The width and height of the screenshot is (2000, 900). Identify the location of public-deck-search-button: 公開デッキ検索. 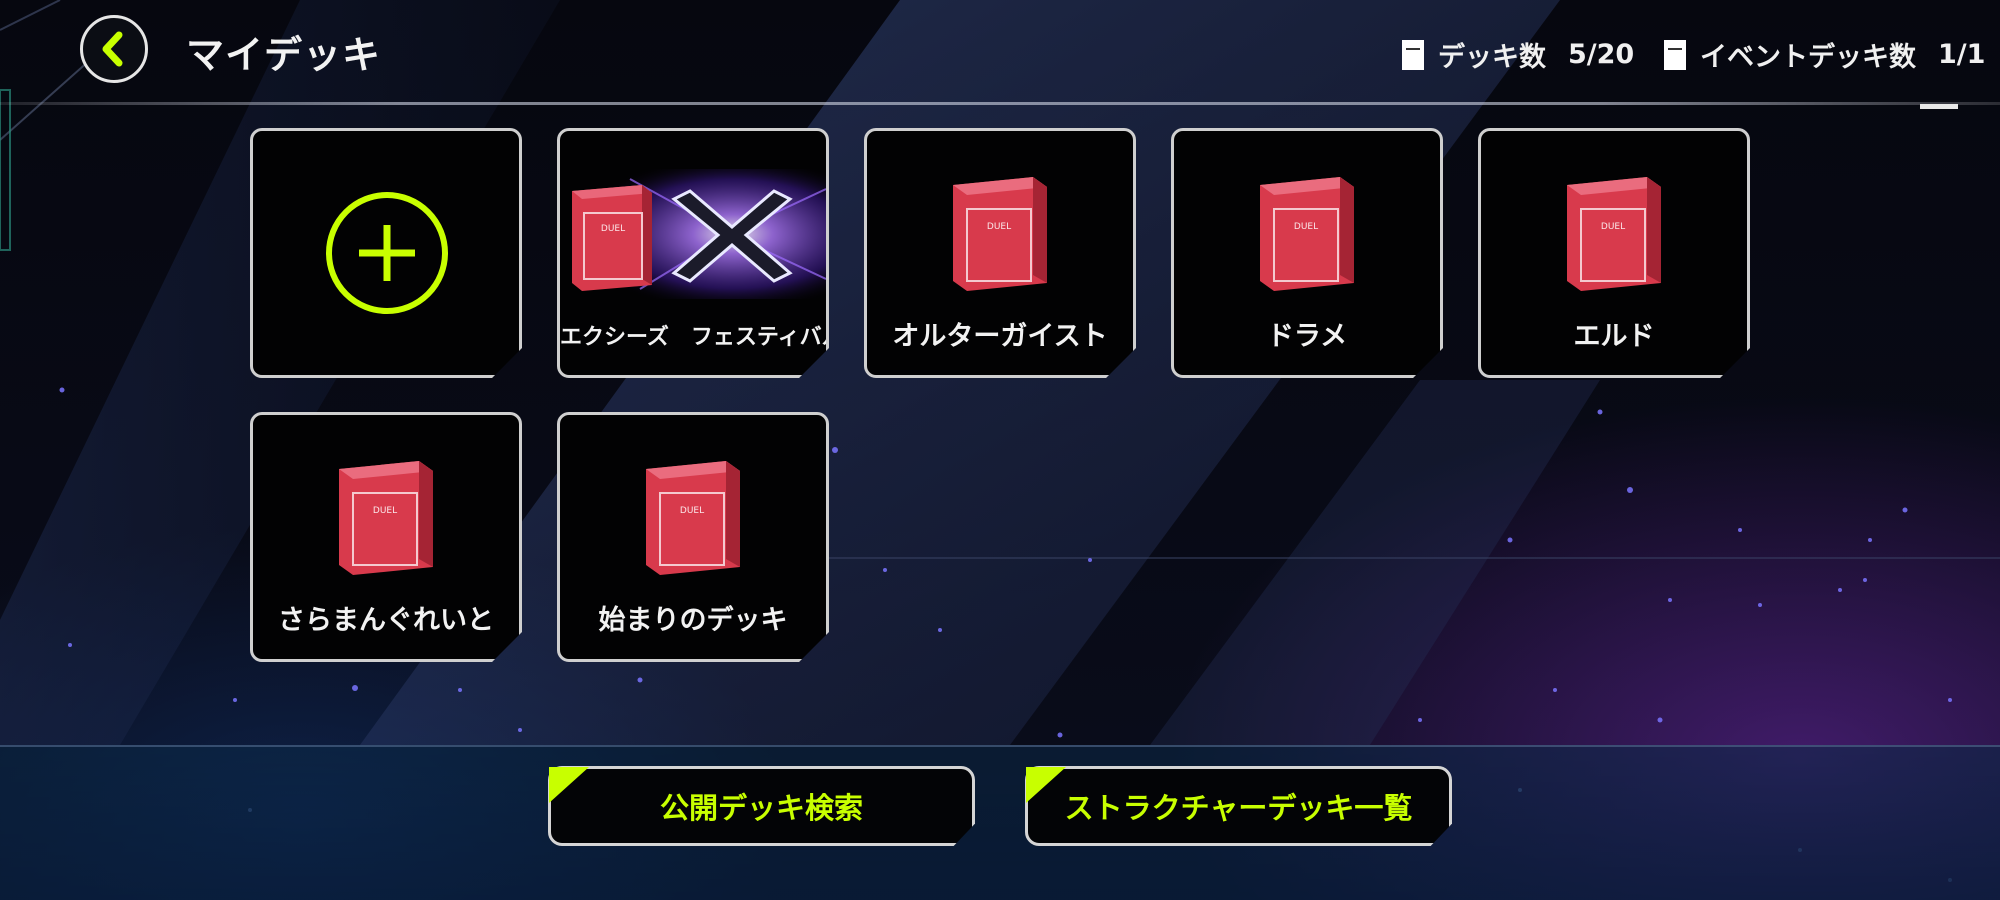
(761, 806).